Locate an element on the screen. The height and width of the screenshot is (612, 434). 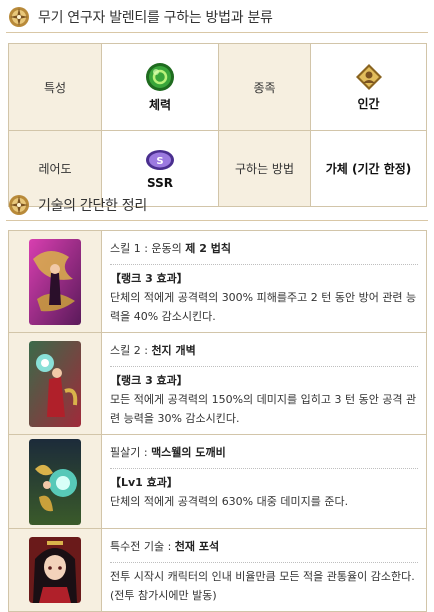
skill-2-card-image is located at coordinates (55, 383).